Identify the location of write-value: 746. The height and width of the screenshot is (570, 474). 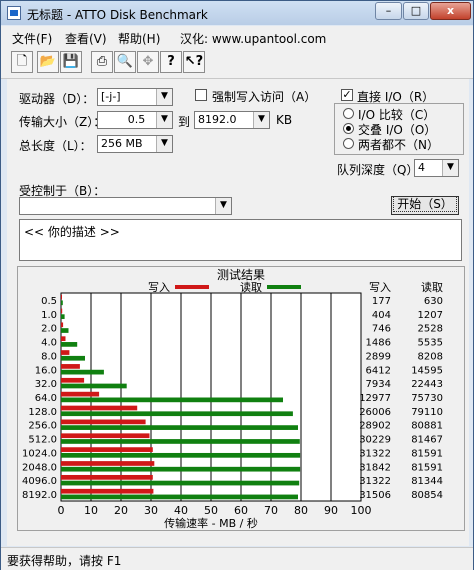
(381, 329).